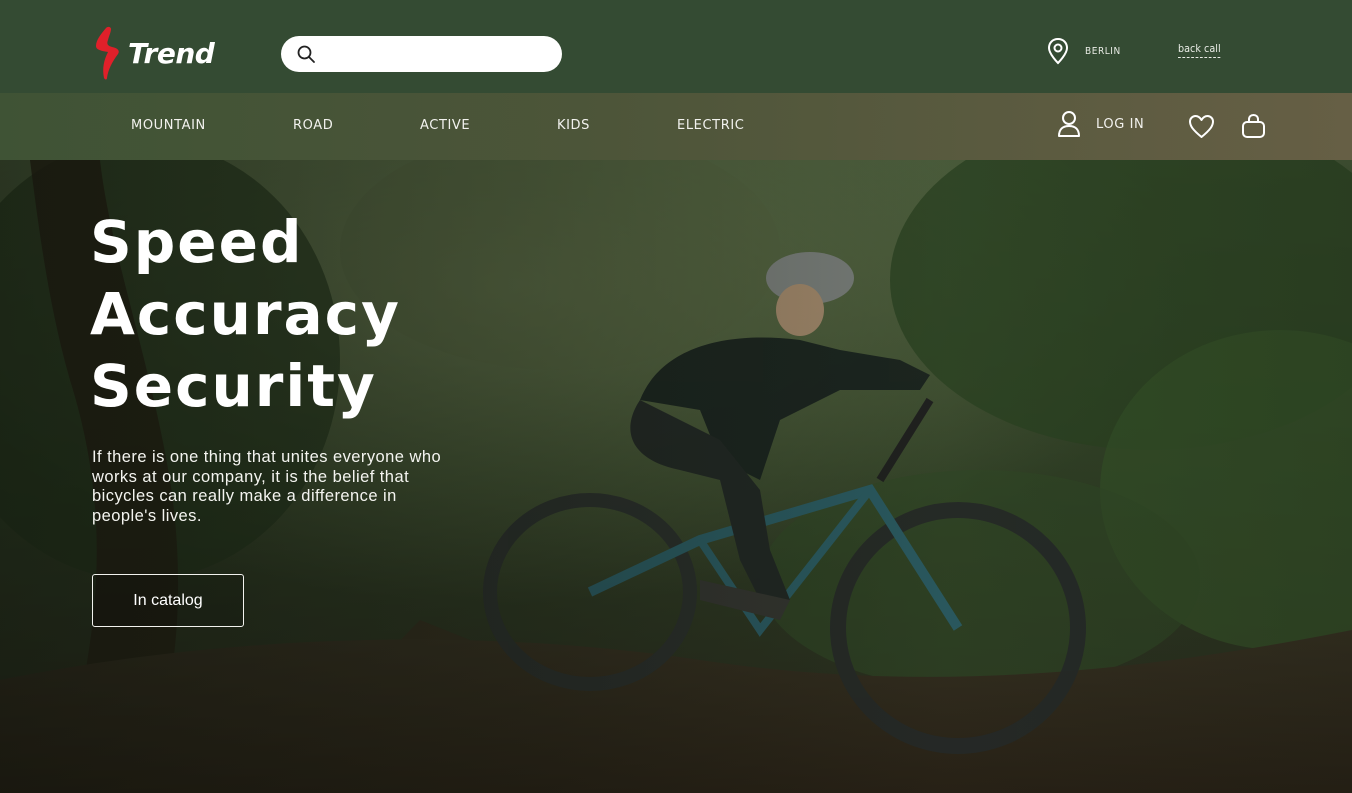  Describe the element at coordinates (445, 125) in the screenshot. I see `nav-item-active: ACTIVE` at that location.